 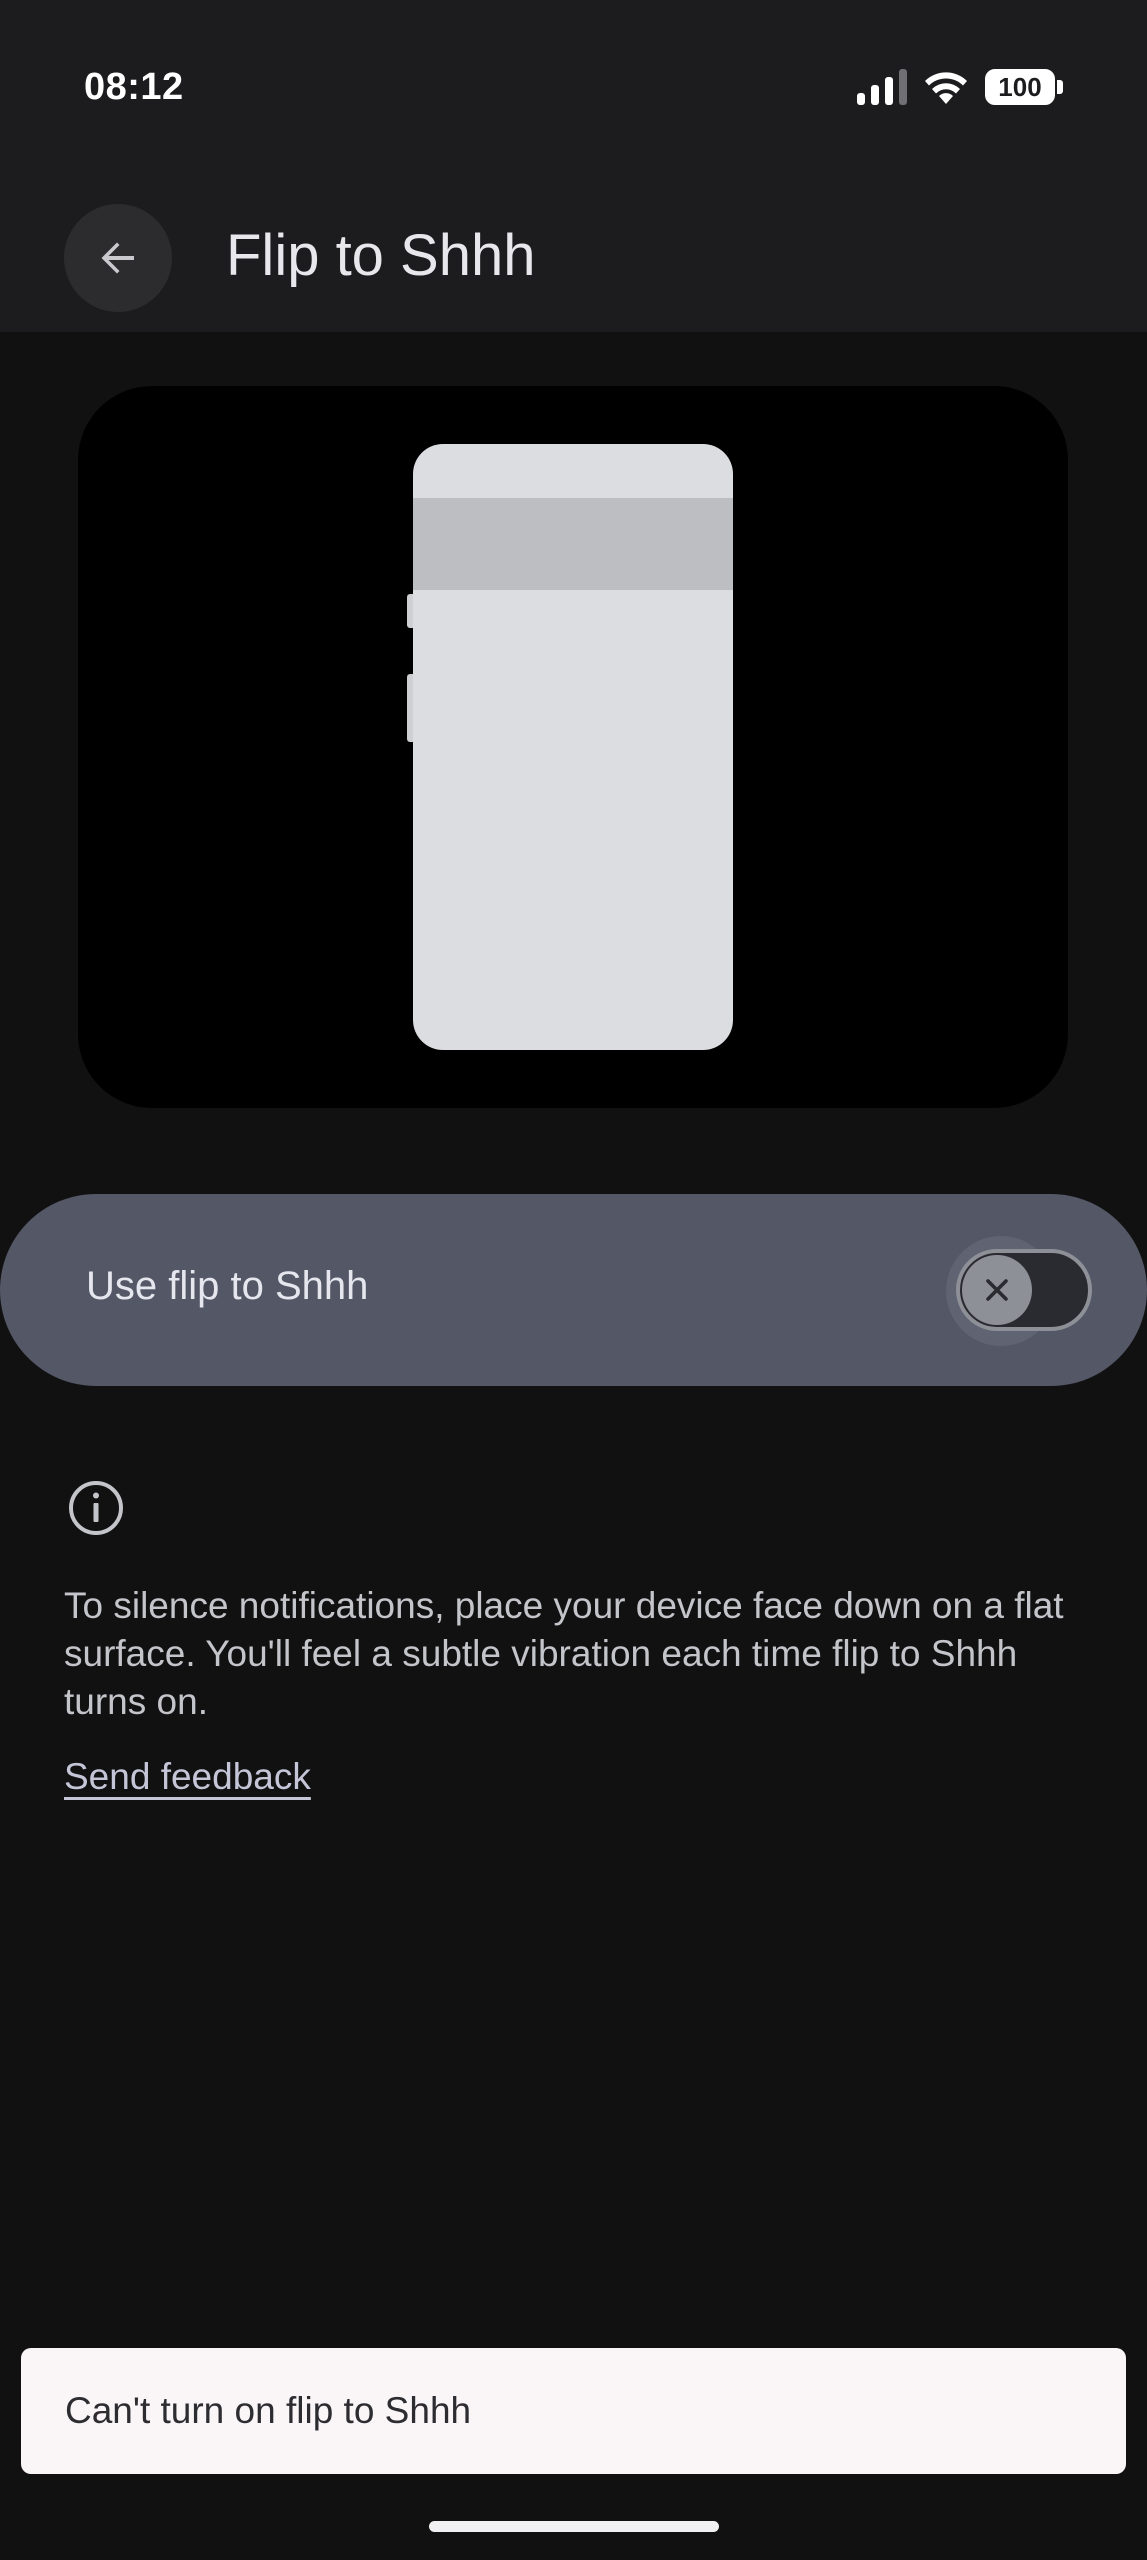 I want to click on battery-text: 100, so click(x=1020, y=87).